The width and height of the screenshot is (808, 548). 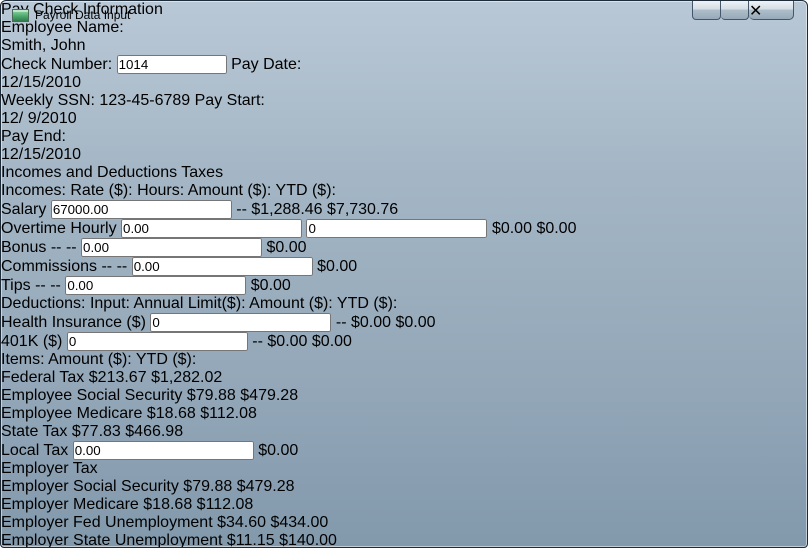 I want to click on close-window-button: ✕, so click(x=771, y=10).